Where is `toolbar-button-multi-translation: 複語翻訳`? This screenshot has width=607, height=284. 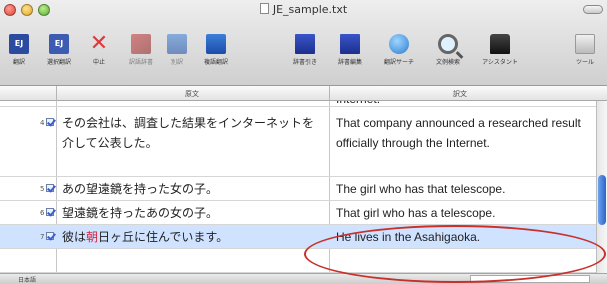
toolbar-button-multi-translation: 複語翻訳 is located at coordinates (216, 52).